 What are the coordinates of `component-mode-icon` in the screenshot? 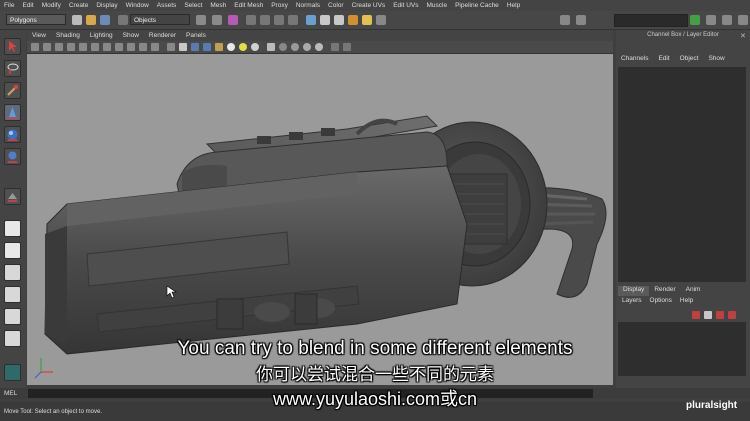 It's located at (233, 20).